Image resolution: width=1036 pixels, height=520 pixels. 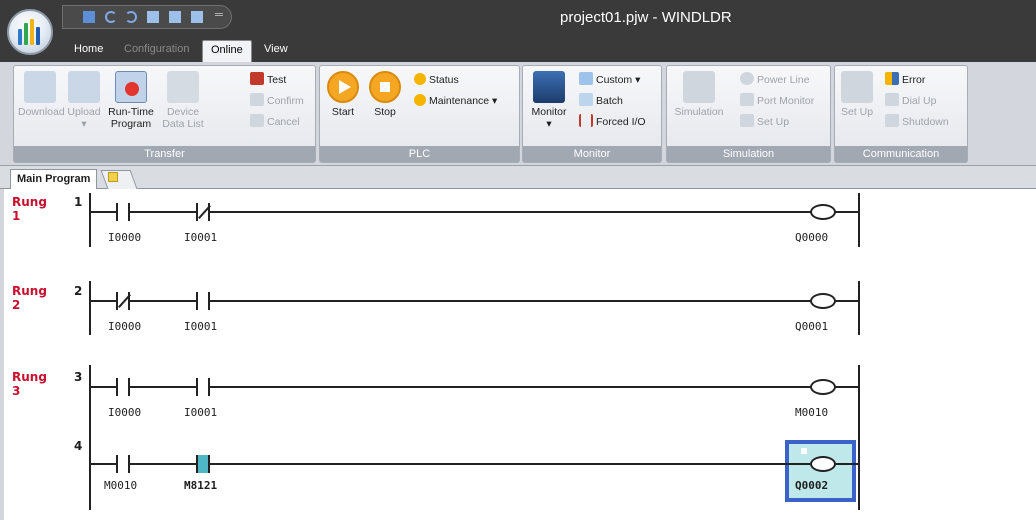 What do you see at coordinates (111, 17) in the screenshot?
I see `undo-icon` at bounding box center [111, 17].